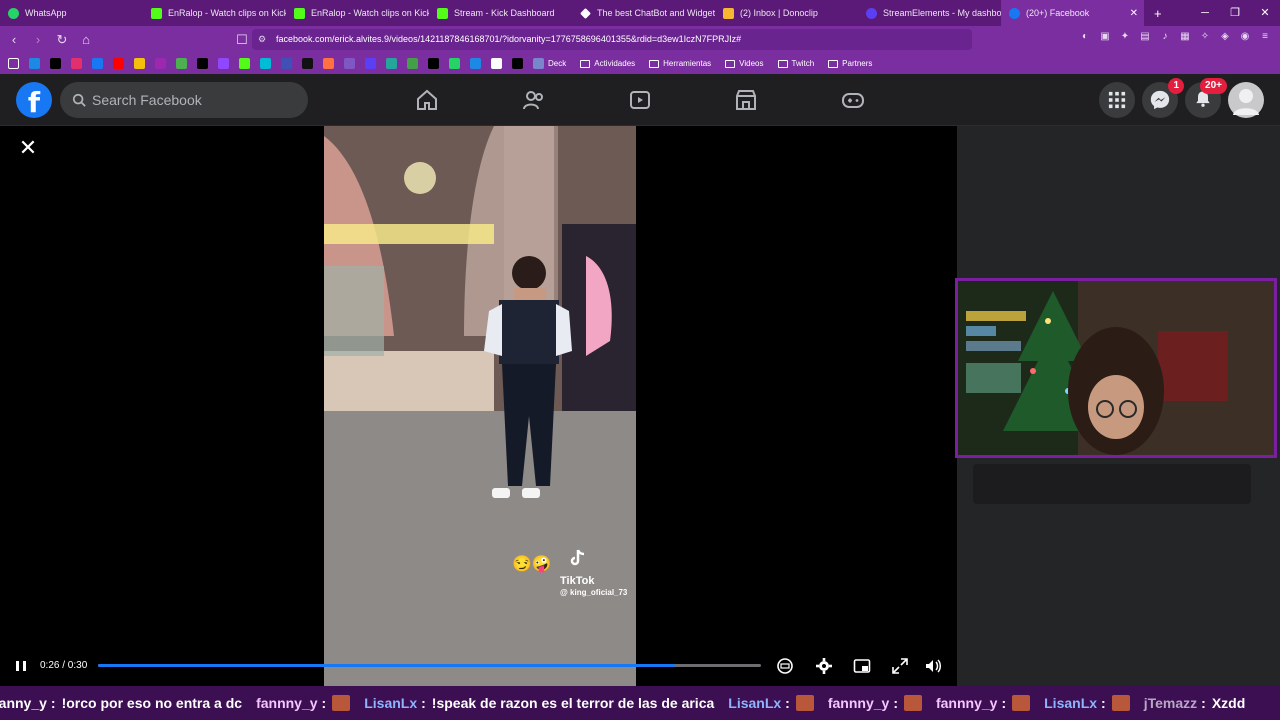 This screenshot has width=1280, height=720. Describe the element at coordinates (55, 63) in the screenshot. I see `tiktok-icon` at that location.